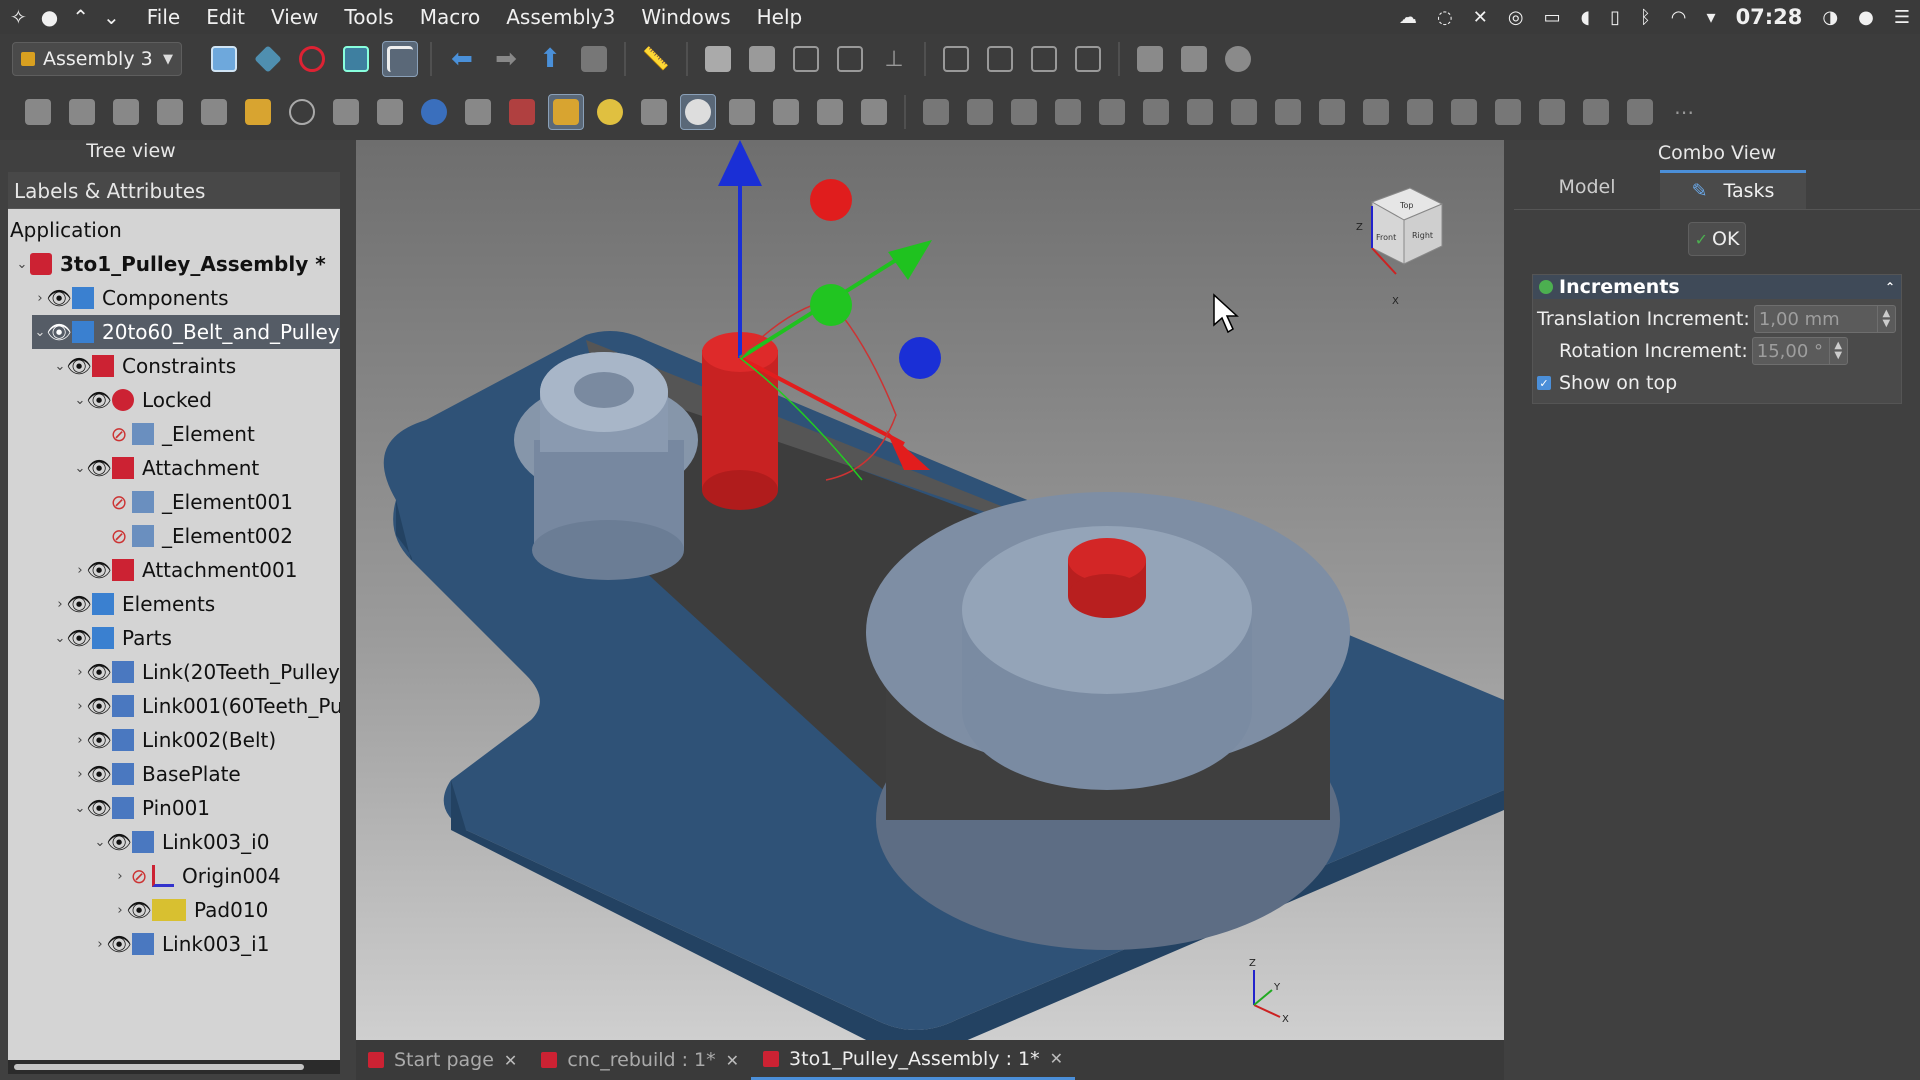  What do you see at coordinates (1150, 59) in the screenshot?
I see `move-button` at bounding box center [1150, 59].